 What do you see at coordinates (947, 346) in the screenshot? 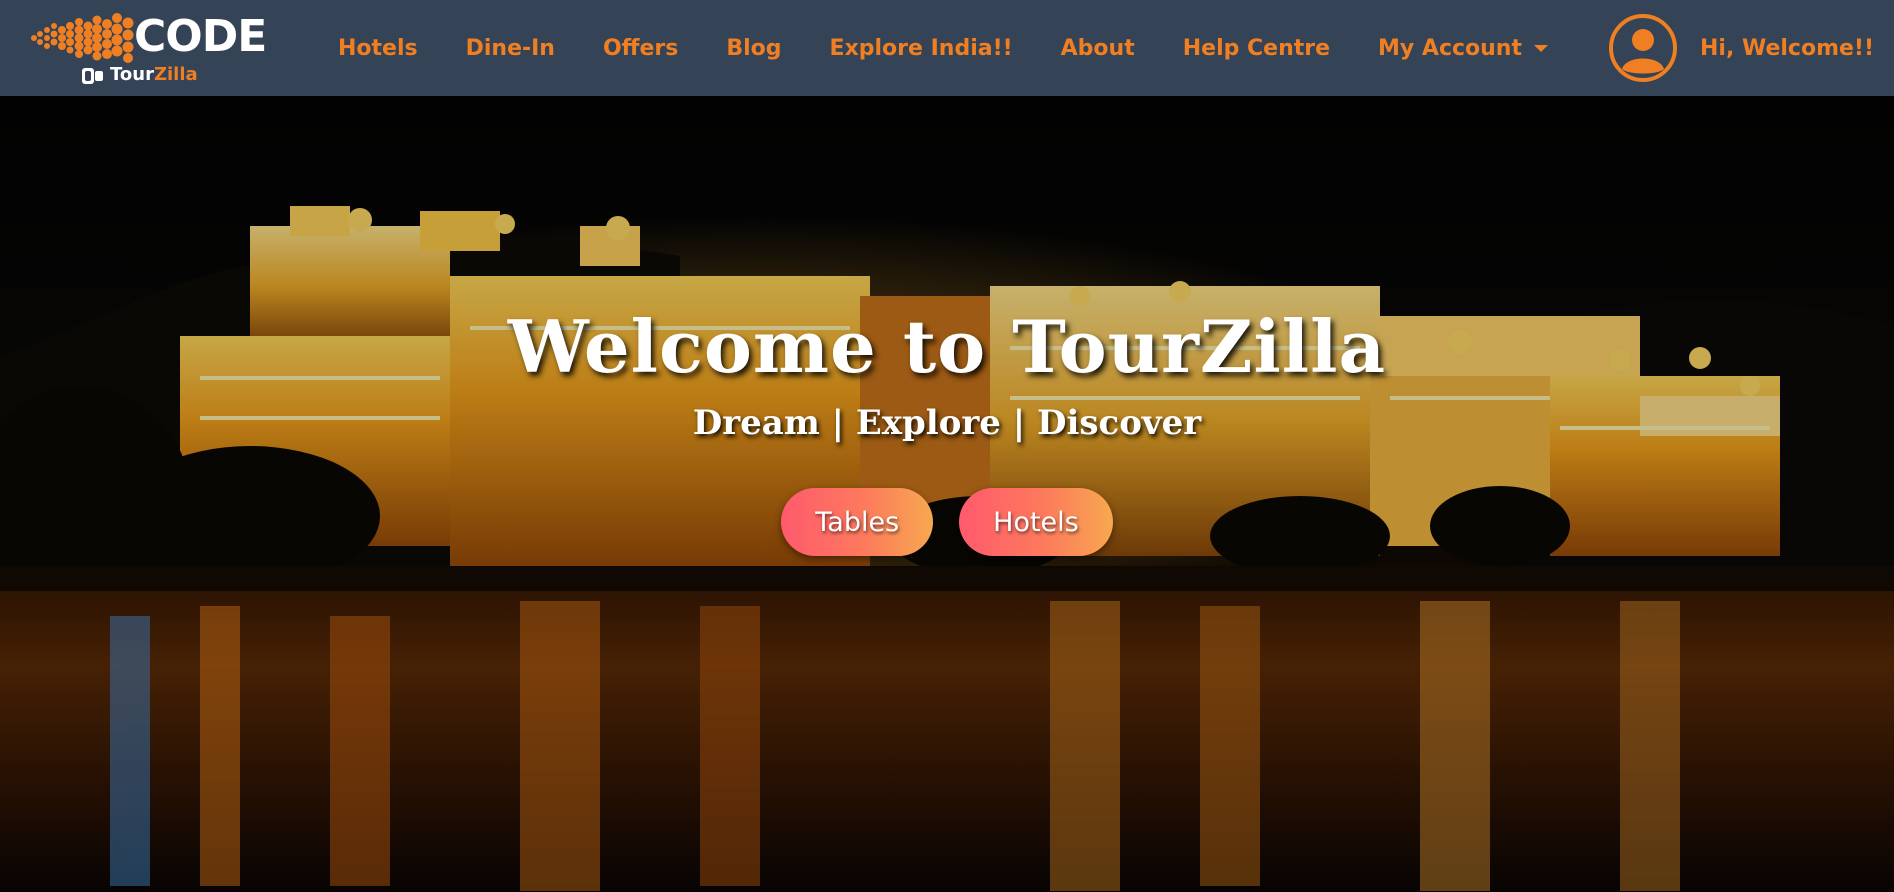
I see `hero-title: Welcome to TourZilla` at bounding box center [947, 346].